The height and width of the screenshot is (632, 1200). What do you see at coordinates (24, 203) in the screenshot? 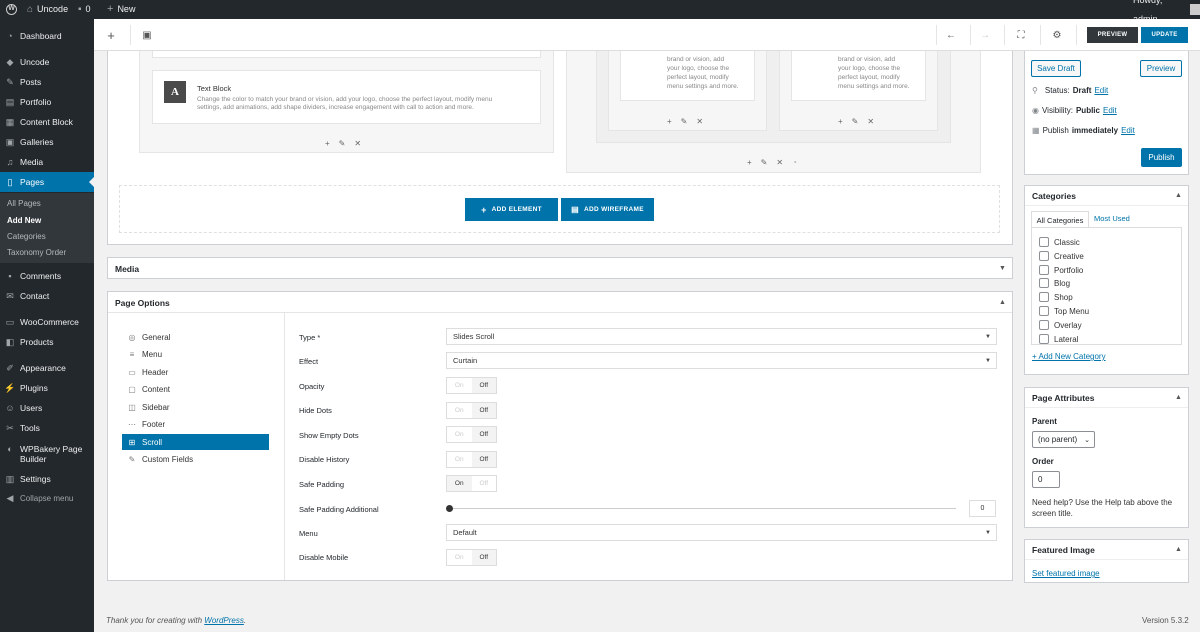
I see `submenu-all-pages: All Pages` at bounding box center [24, 203].